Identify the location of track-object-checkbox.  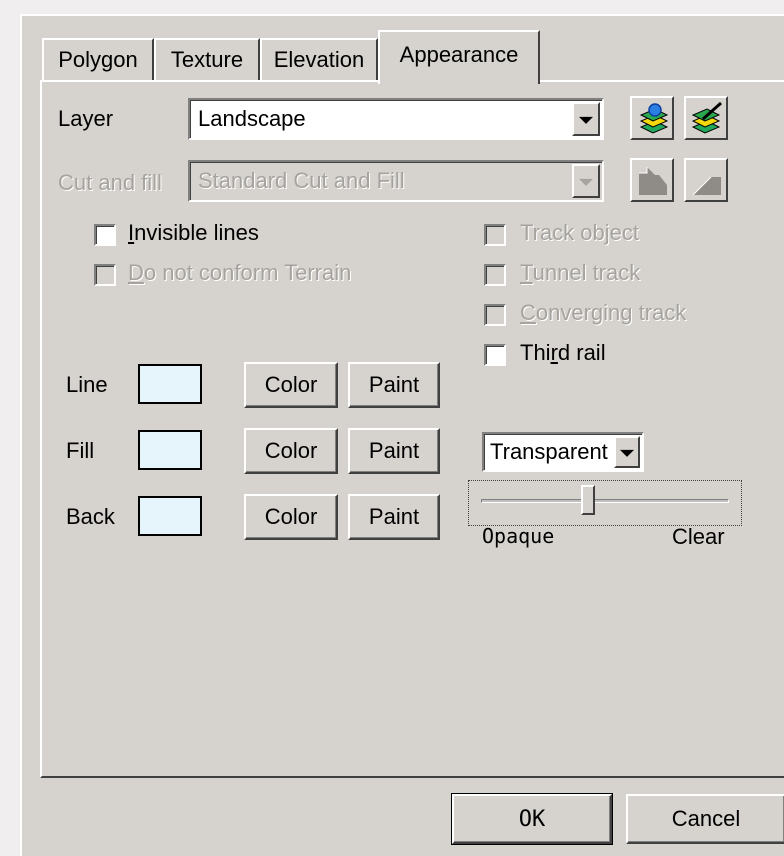
(495, 235).